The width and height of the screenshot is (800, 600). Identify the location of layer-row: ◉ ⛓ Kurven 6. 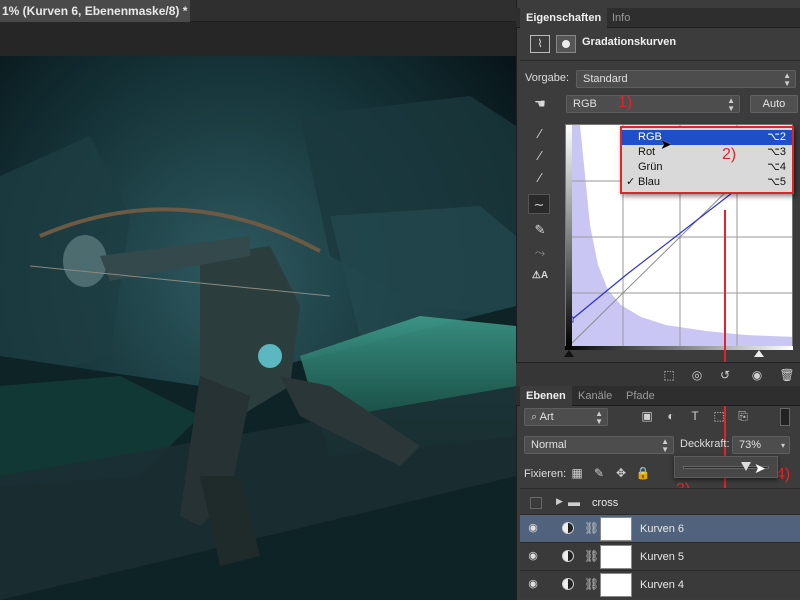
(660, 528).